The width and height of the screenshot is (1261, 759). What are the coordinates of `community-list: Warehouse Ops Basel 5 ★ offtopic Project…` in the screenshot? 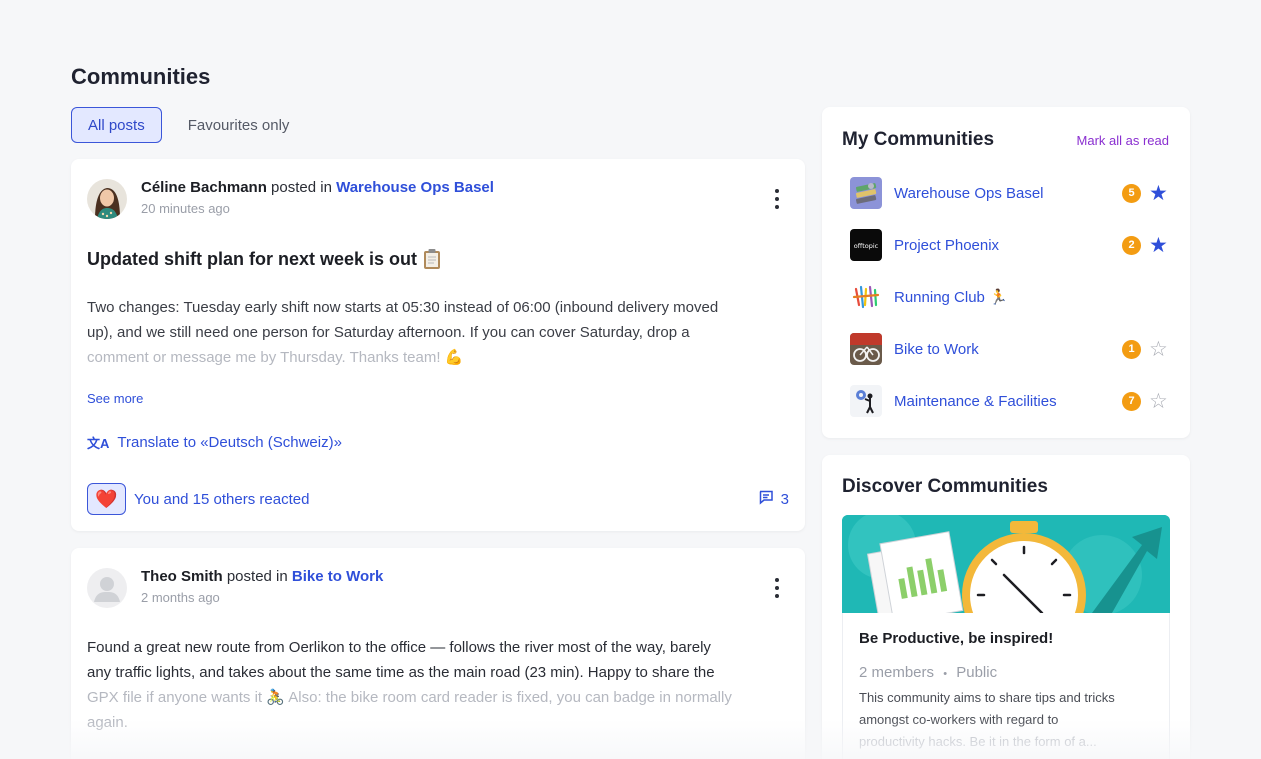 It's located at (1010, 297).